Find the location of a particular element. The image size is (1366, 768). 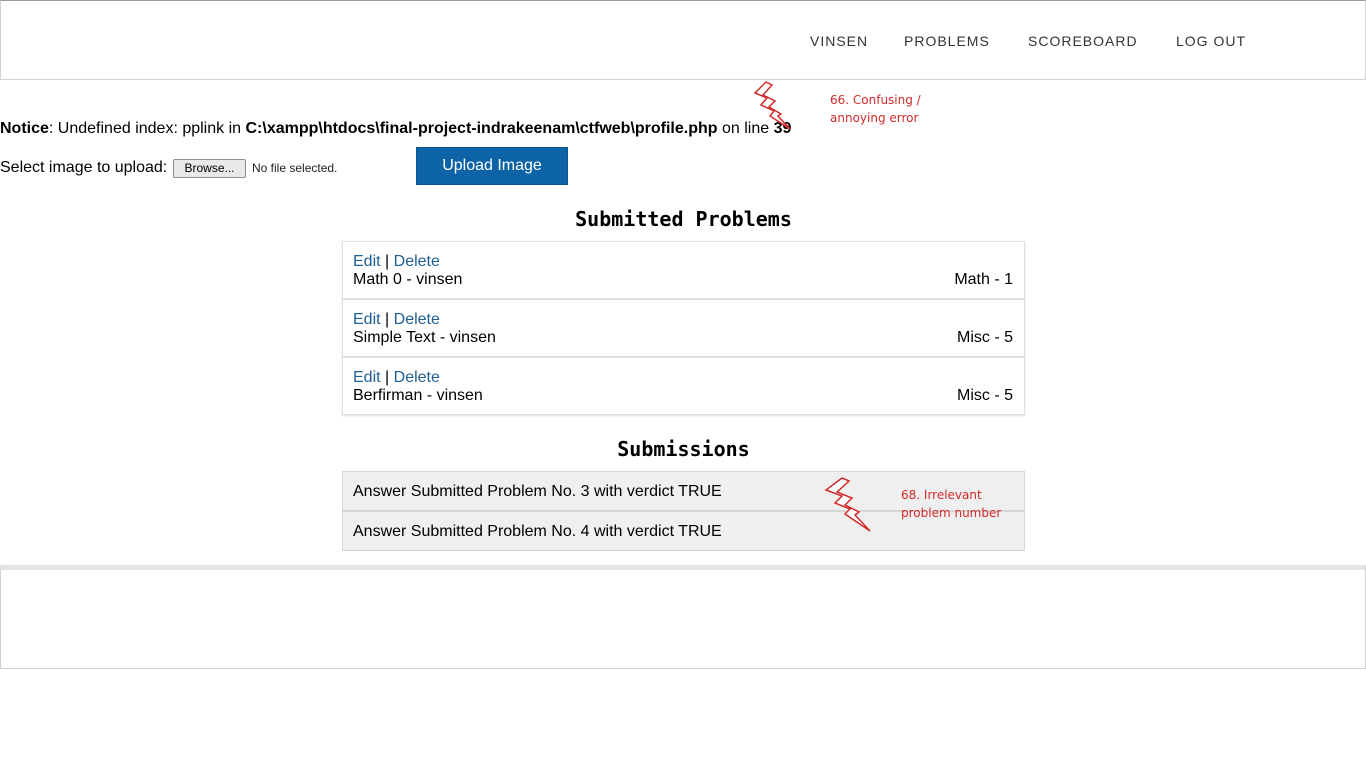

page-footer is located at coordinates (683, 617).